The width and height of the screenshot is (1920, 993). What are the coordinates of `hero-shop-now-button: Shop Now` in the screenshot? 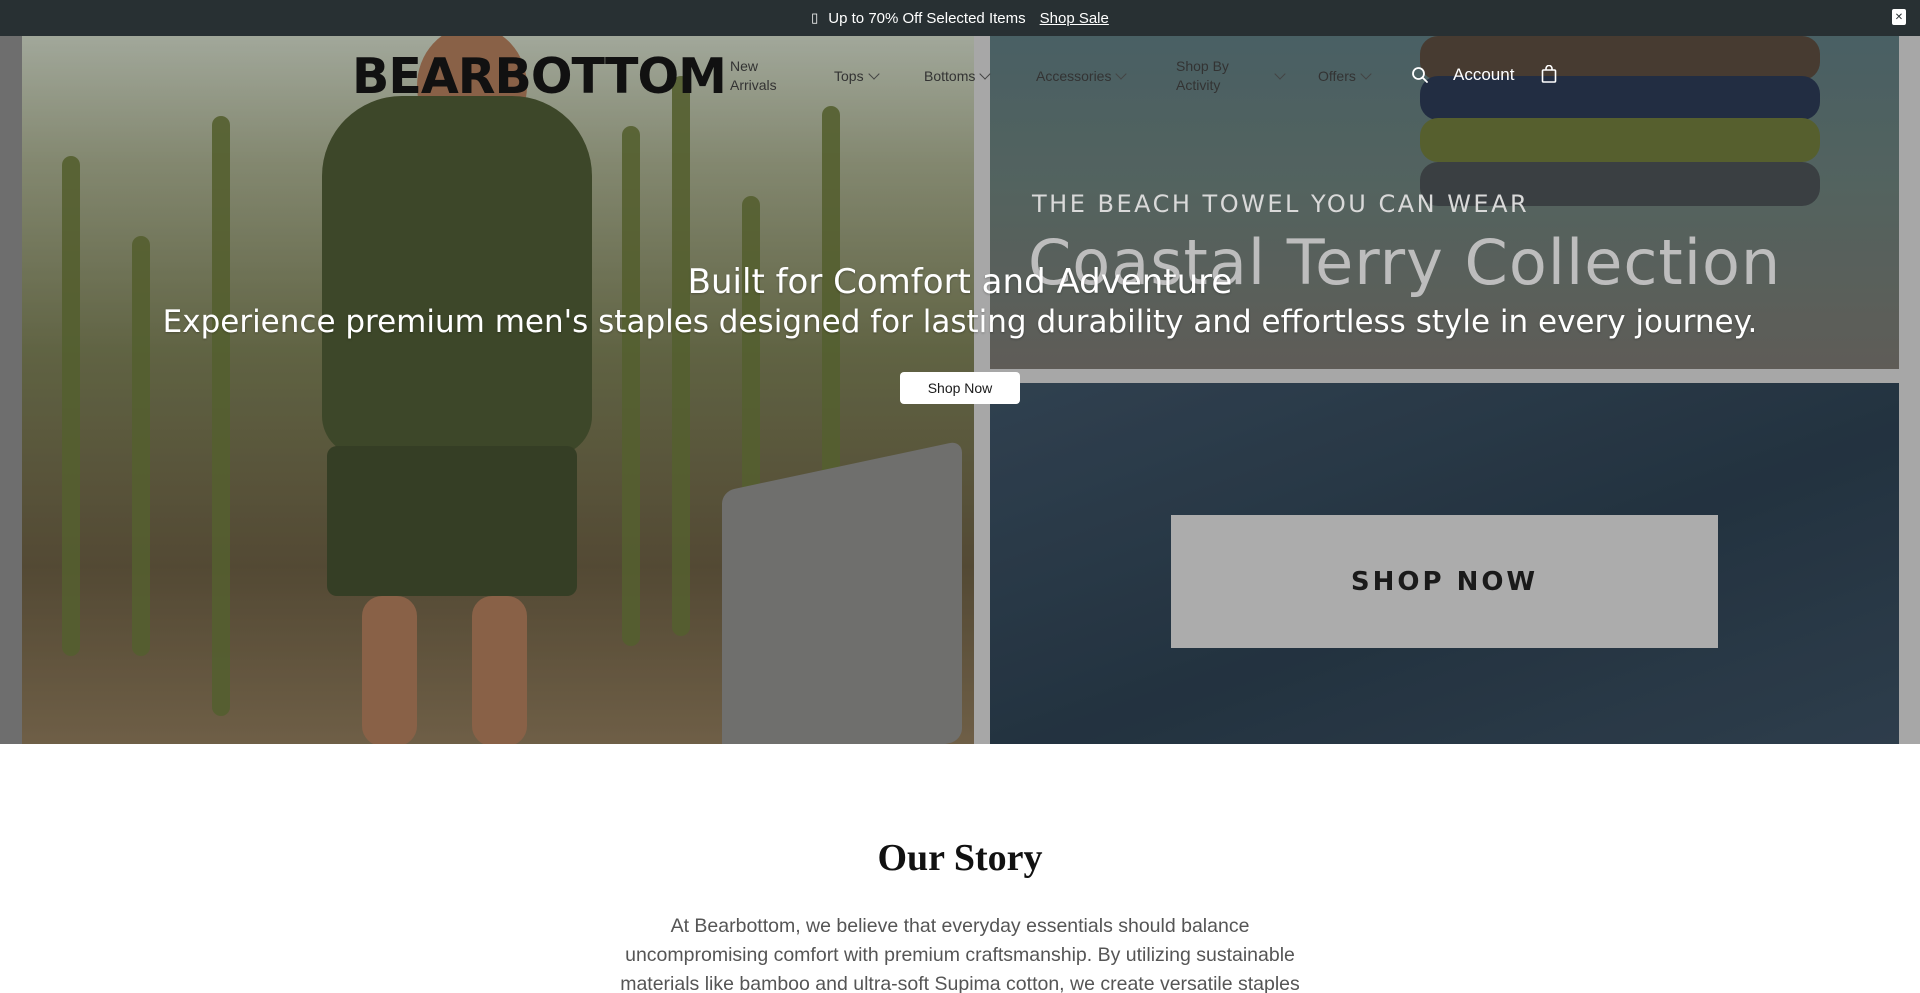 It's located at (960, 388).